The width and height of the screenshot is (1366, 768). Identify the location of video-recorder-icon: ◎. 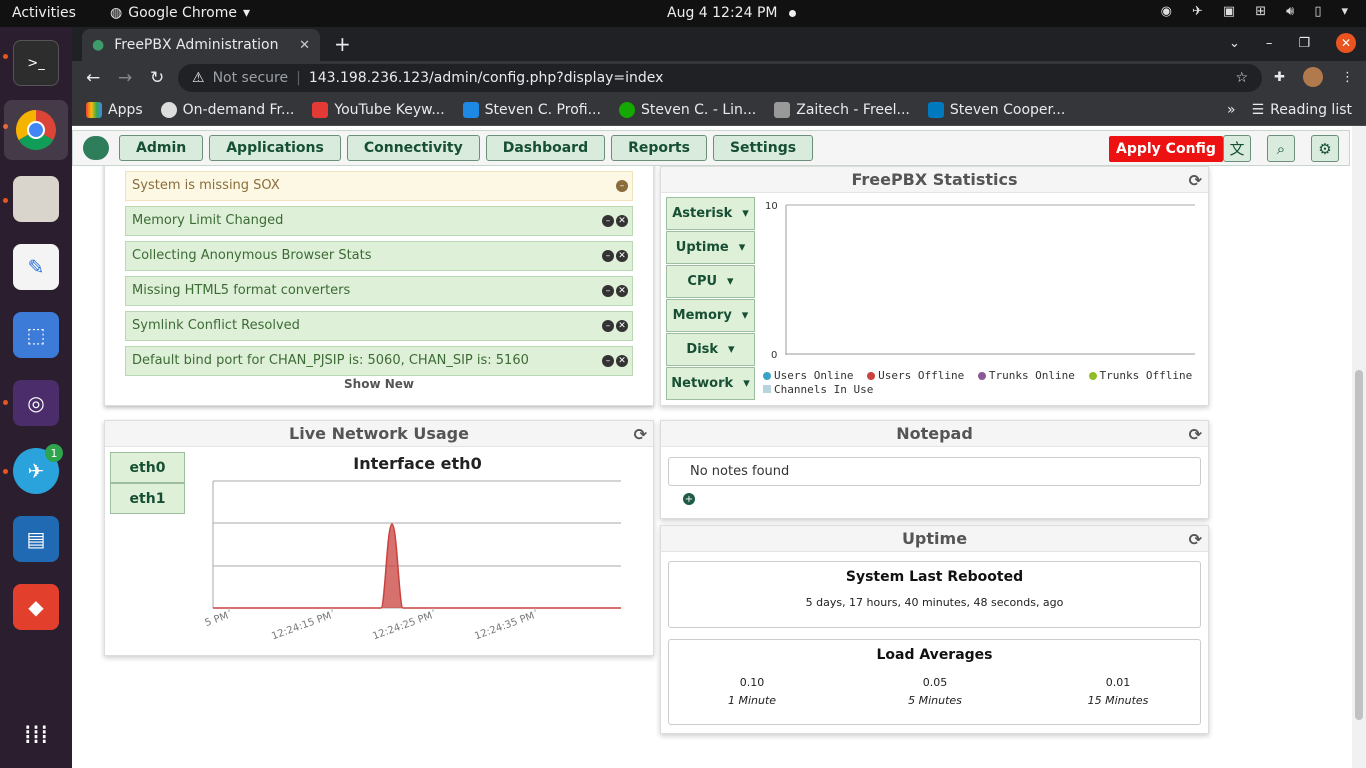
(36, 403).